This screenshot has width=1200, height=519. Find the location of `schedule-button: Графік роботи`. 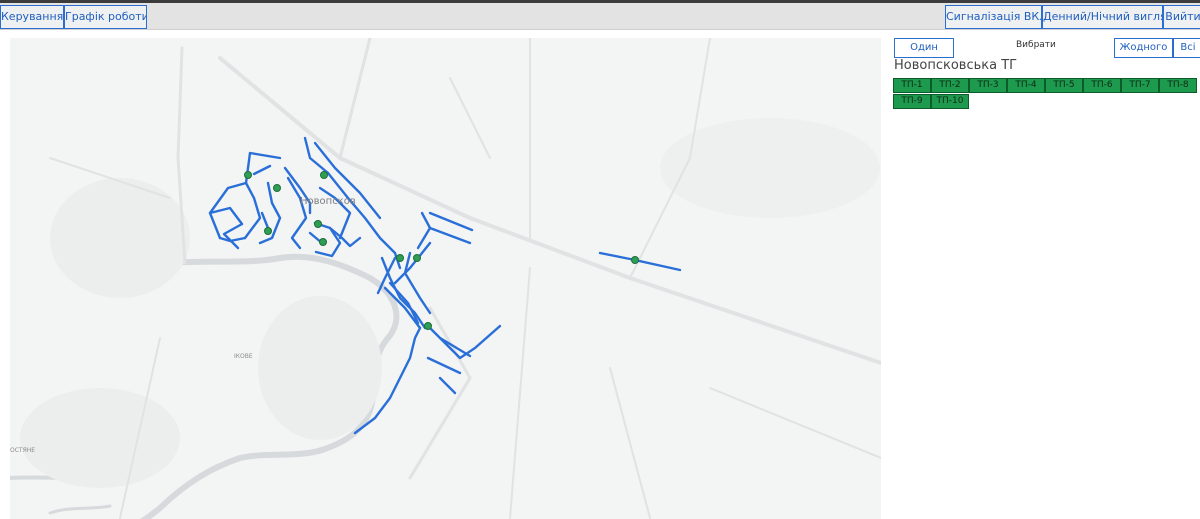

schedule-button: Графік роботи is located at coordinates (105, 17).